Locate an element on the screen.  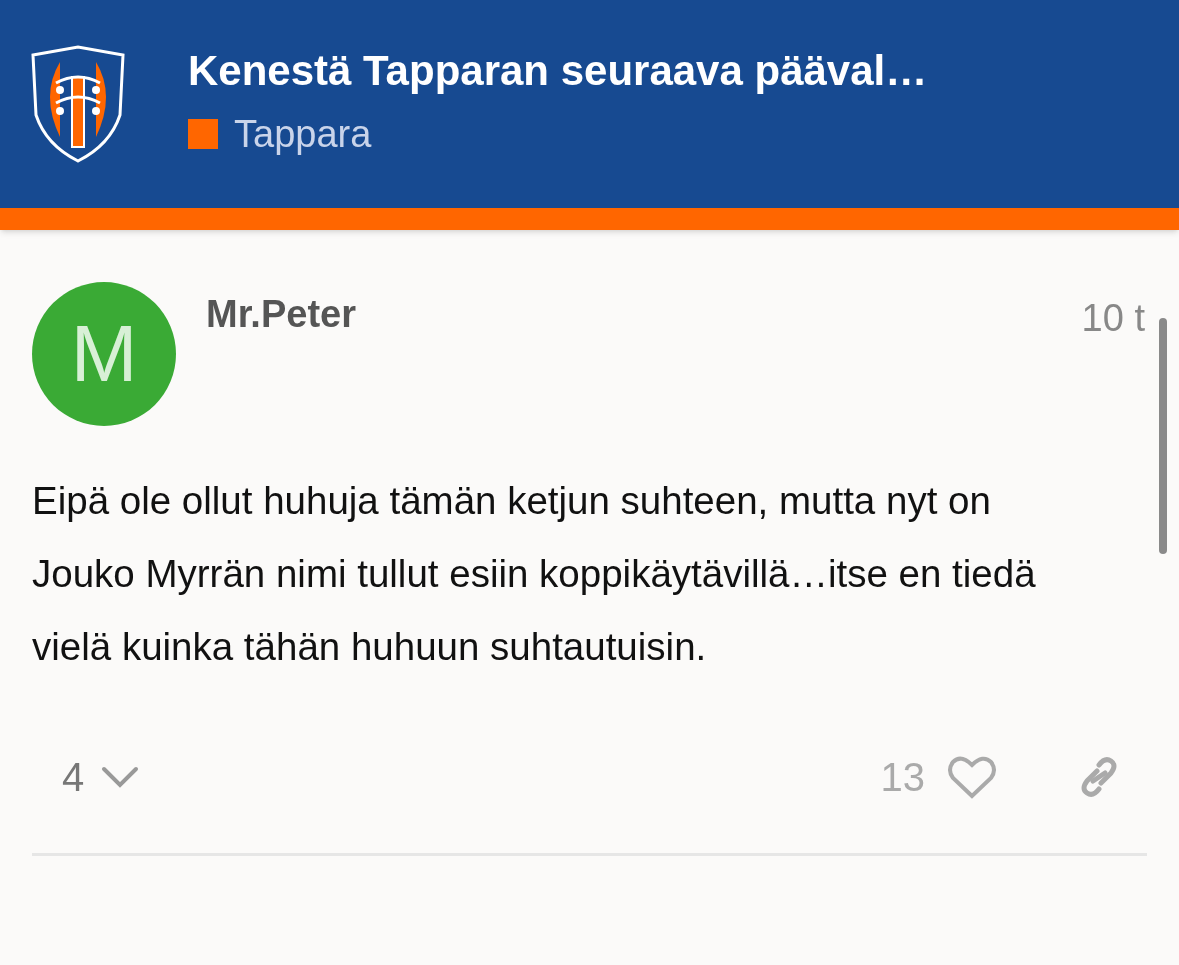
author-name: Mr.Peter is located at coordinates (281, 314).